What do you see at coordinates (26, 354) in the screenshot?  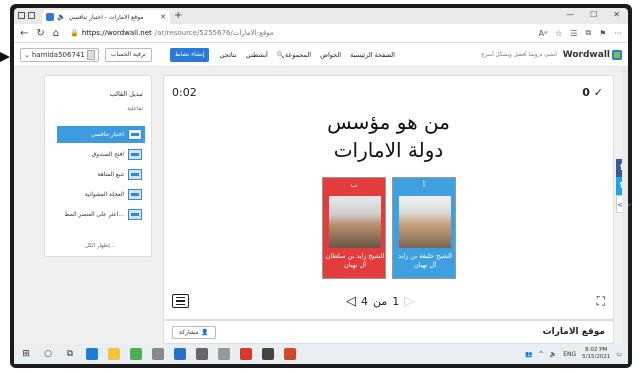 I see `windows-start-icon: ⊞` at bounding box center [26, 354].